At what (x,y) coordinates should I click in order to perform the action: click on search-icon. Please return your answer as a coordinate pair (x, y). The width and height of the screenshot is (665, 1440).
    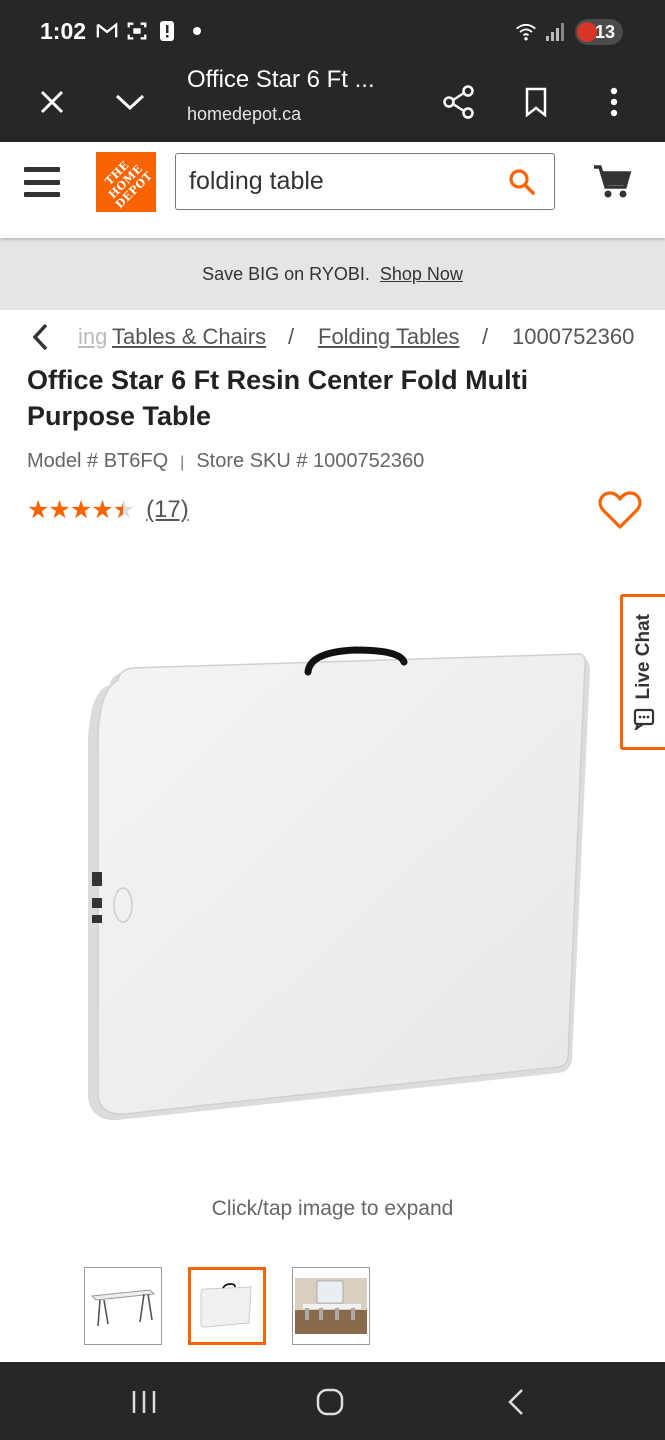
    Looking at the image, I should click on (522, 182).